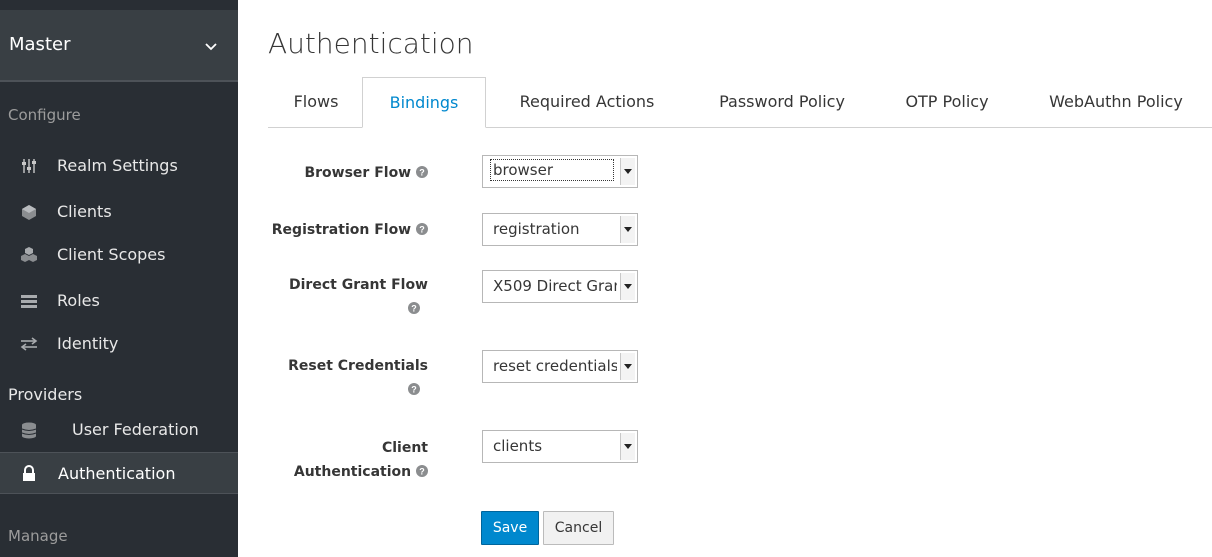  What do you see at coordinates (555, 286) in the screenshot?
I see `select-value: X509 Direct Grant` at bounding box center [555, 286].